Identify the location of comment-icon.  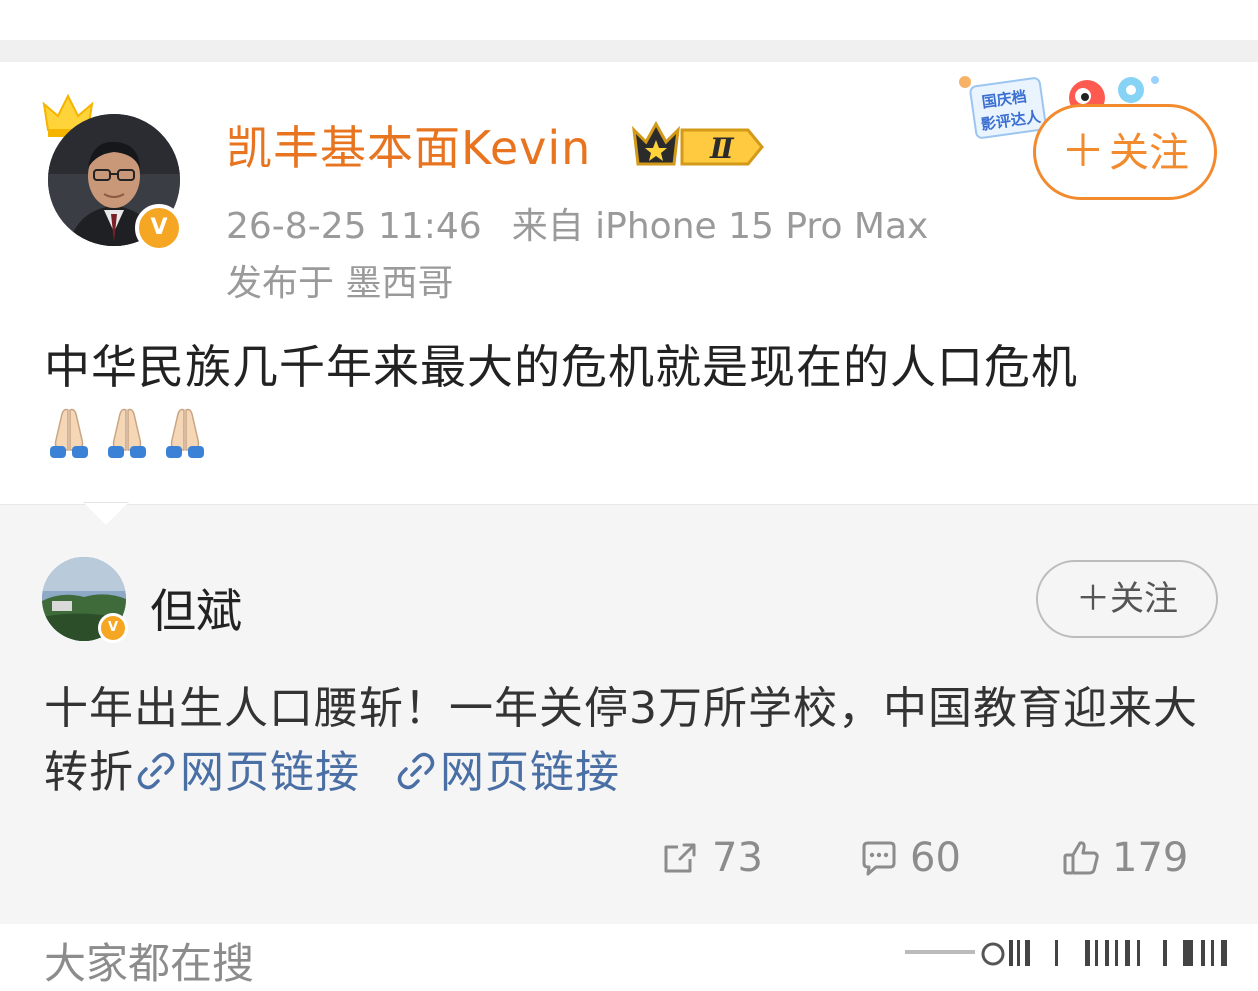
(879, 858).